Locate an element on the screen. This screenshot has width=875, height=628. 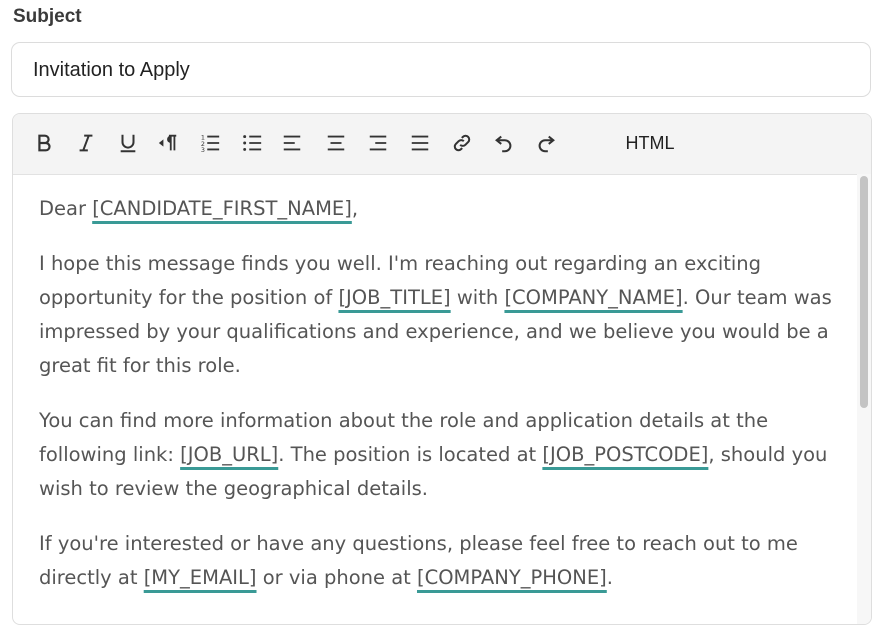
paragraph-direction-icon is located at coordinates (167, 142).